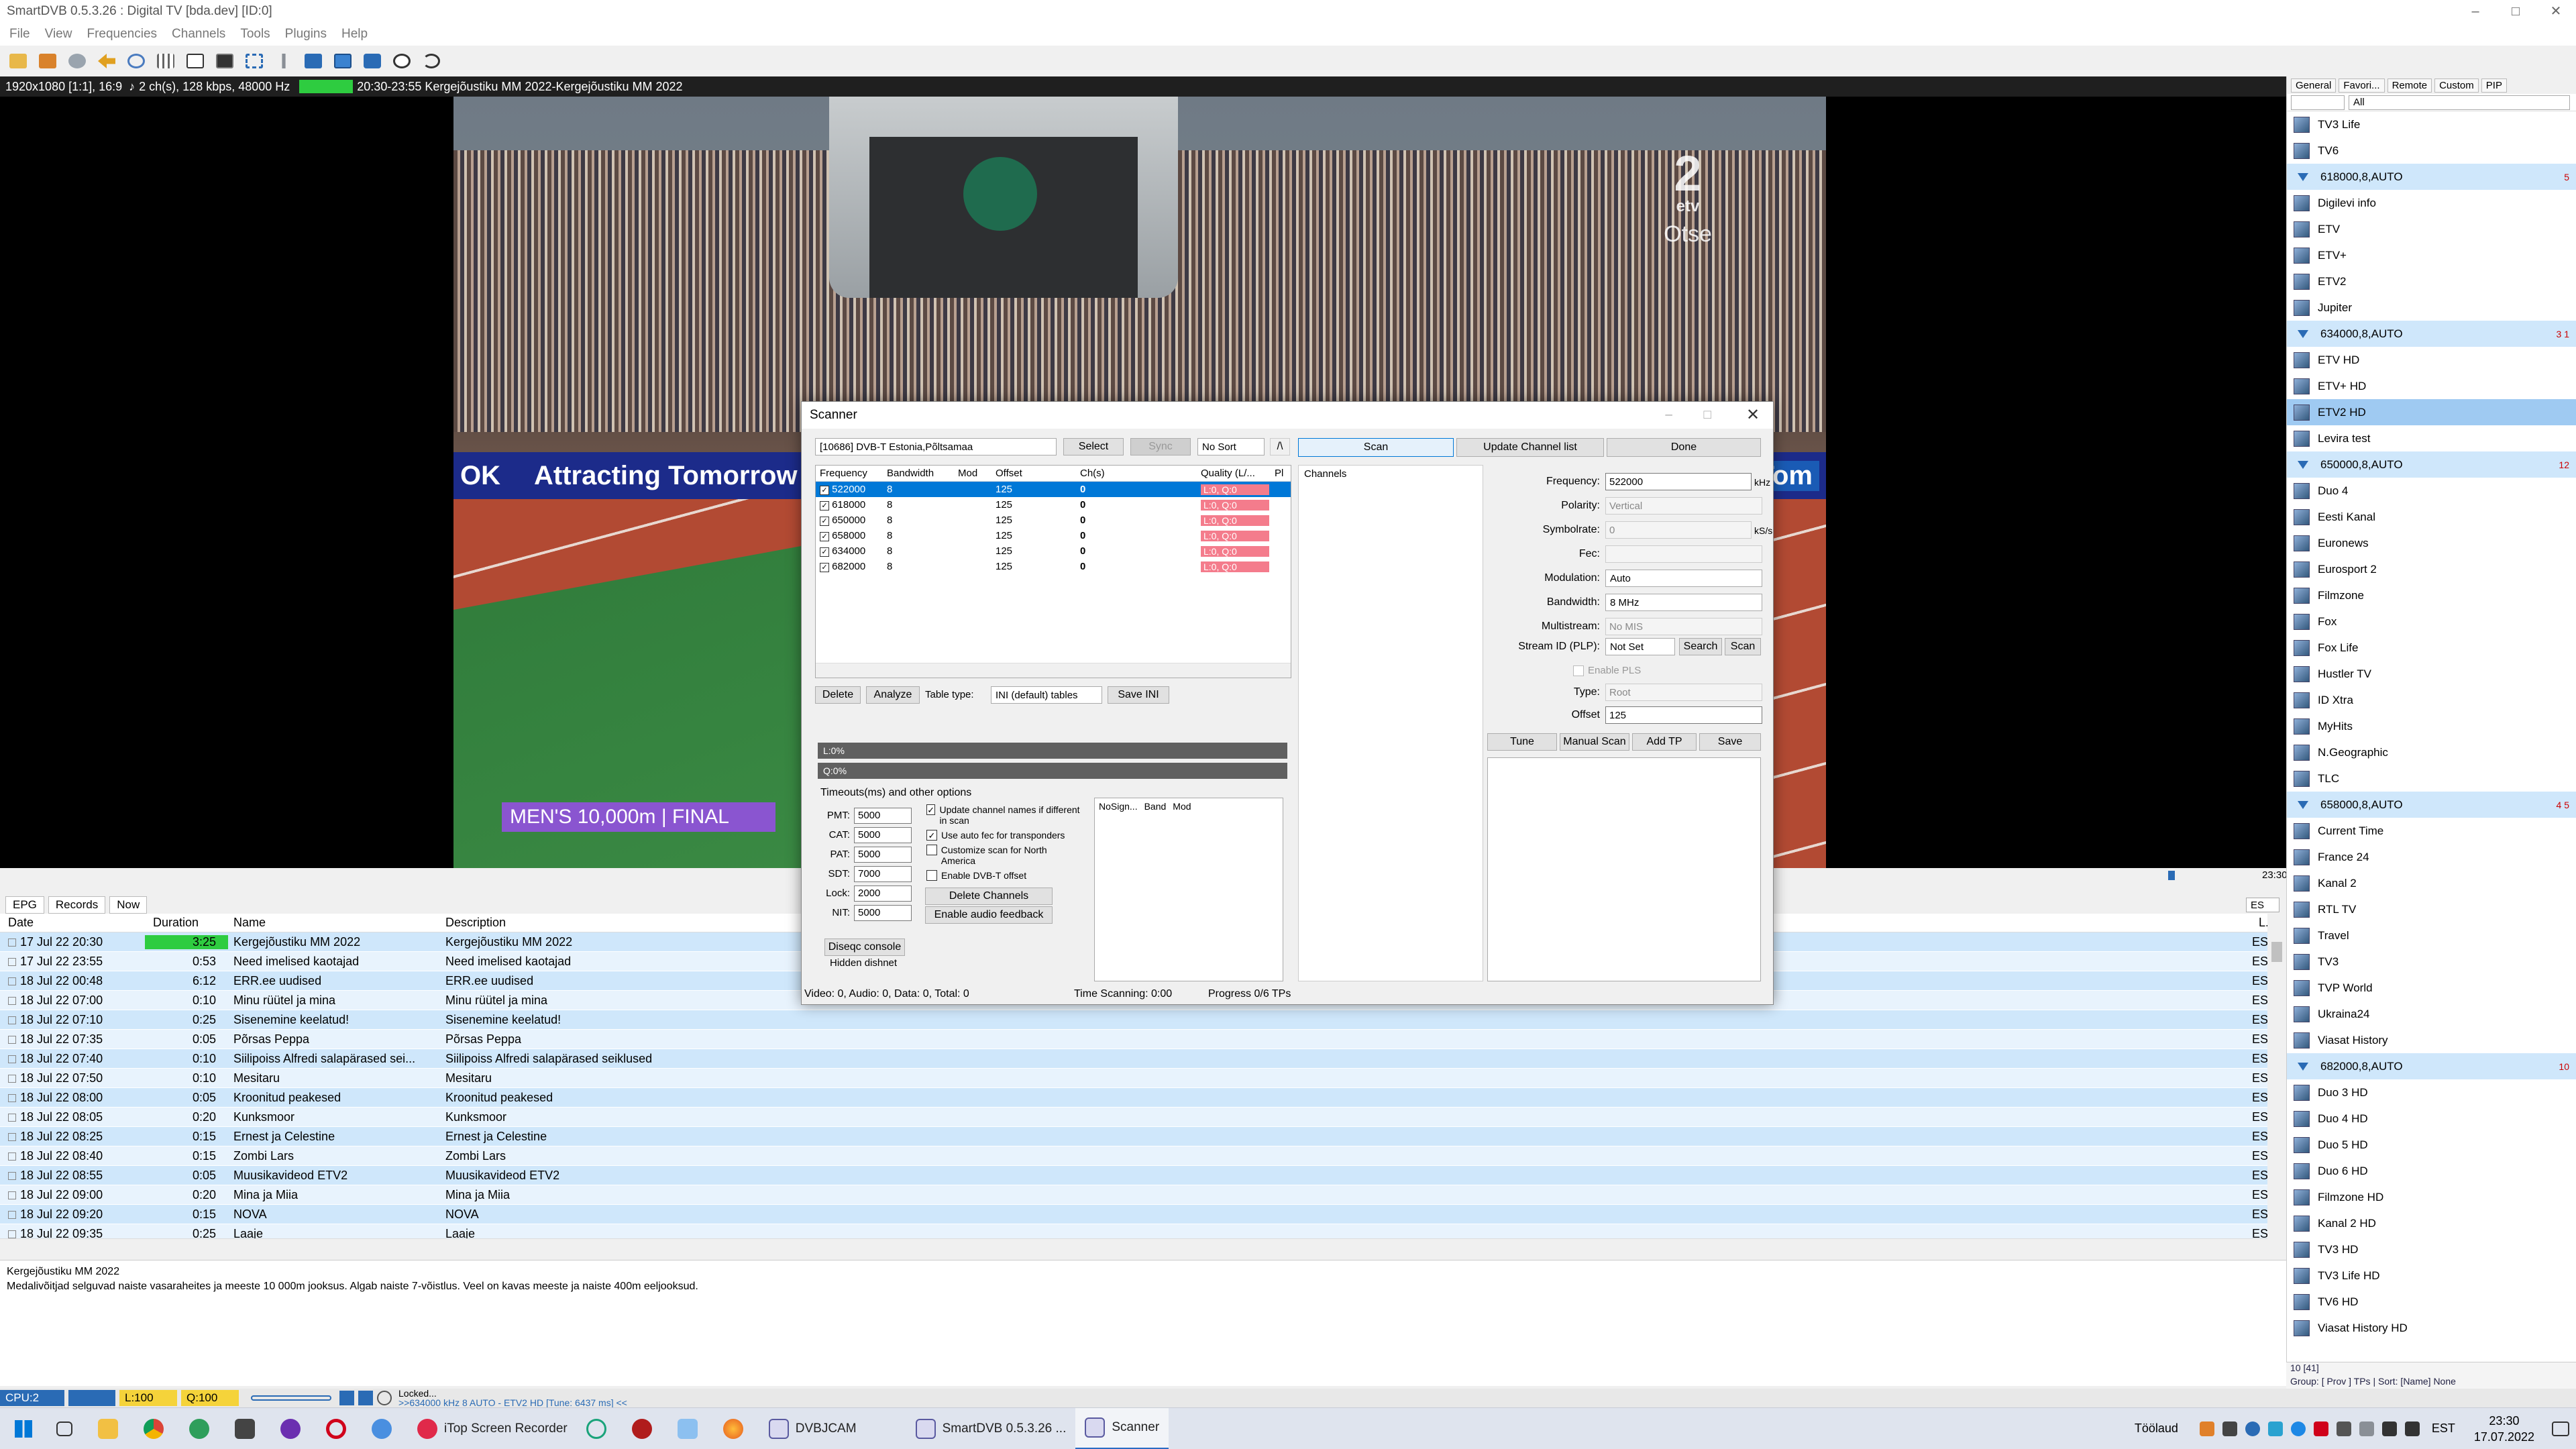 The width and height of the screenshot is (2576, 1449). What do you see at coordinates (1594, 742) in the screenshot?
I see `manual-scan-button: Manual Scan` at bounding box center [1594, 742].